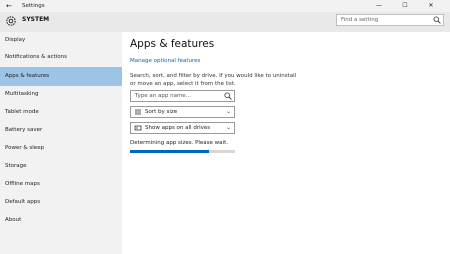 The height and width of the screenshot is (254, 450). What do you see at coordinates (161, 112) in the screenshot?
I see `sort-value: Sort by size` at bounding box center [161, 112].